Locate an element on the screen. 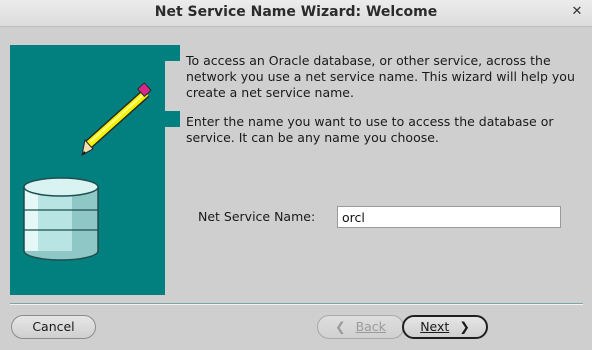  database-icon is located at coordinates (61, 219).